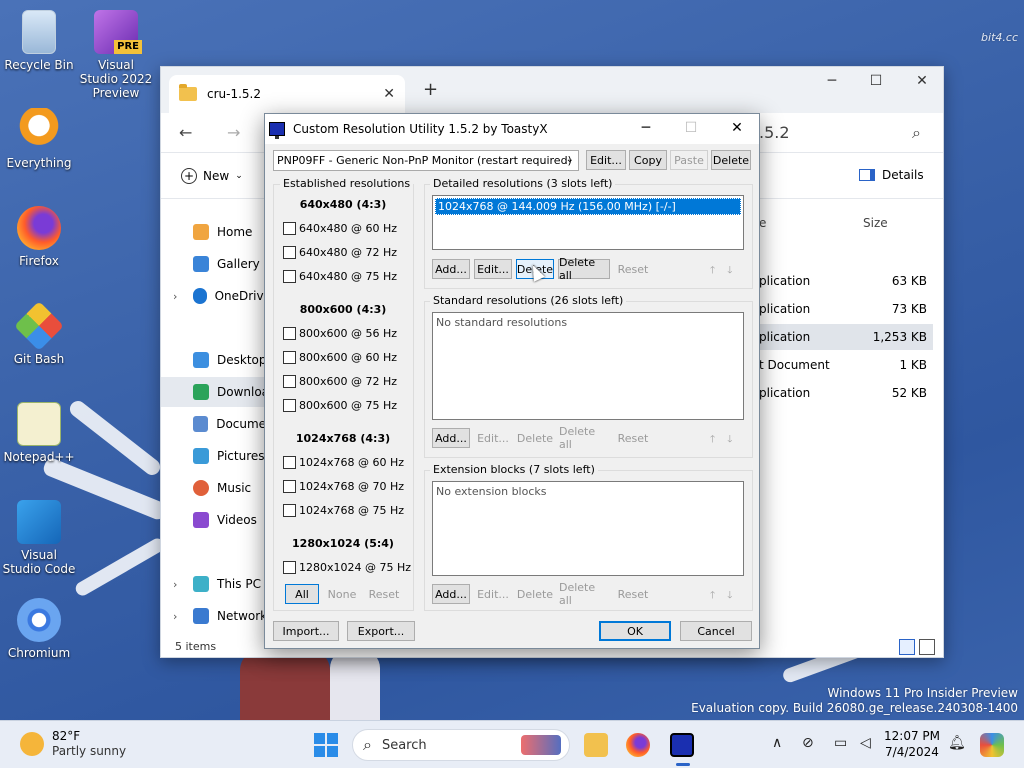  I want to click on detailed-item-selected: 1024x768 @ 144.009 Hz (156.00 MHz) [-/-], so click(588, 206).